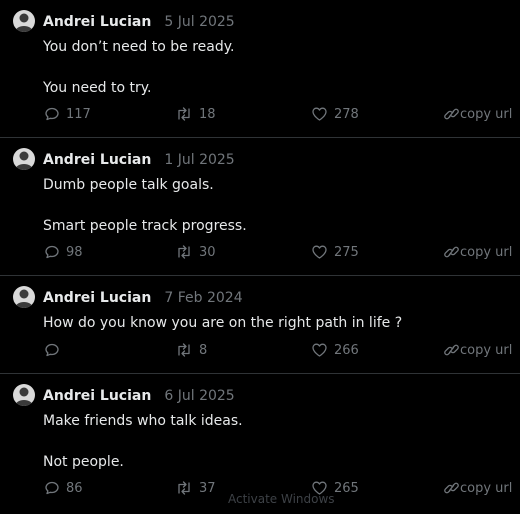 Image resolution: width=520 pixels, height=514 pixels. Describe the element at coordinates (143, 441) in the screenshot. I see `tweet-text: Make friends who talk ideas. Not people.` at that location.